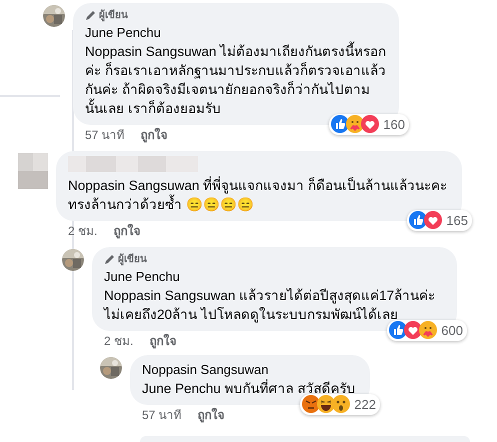  What do you see at coordinates (369, 124) in the screenshot?
I see `reaction-summary: 160` at bounding box center [369, 124].